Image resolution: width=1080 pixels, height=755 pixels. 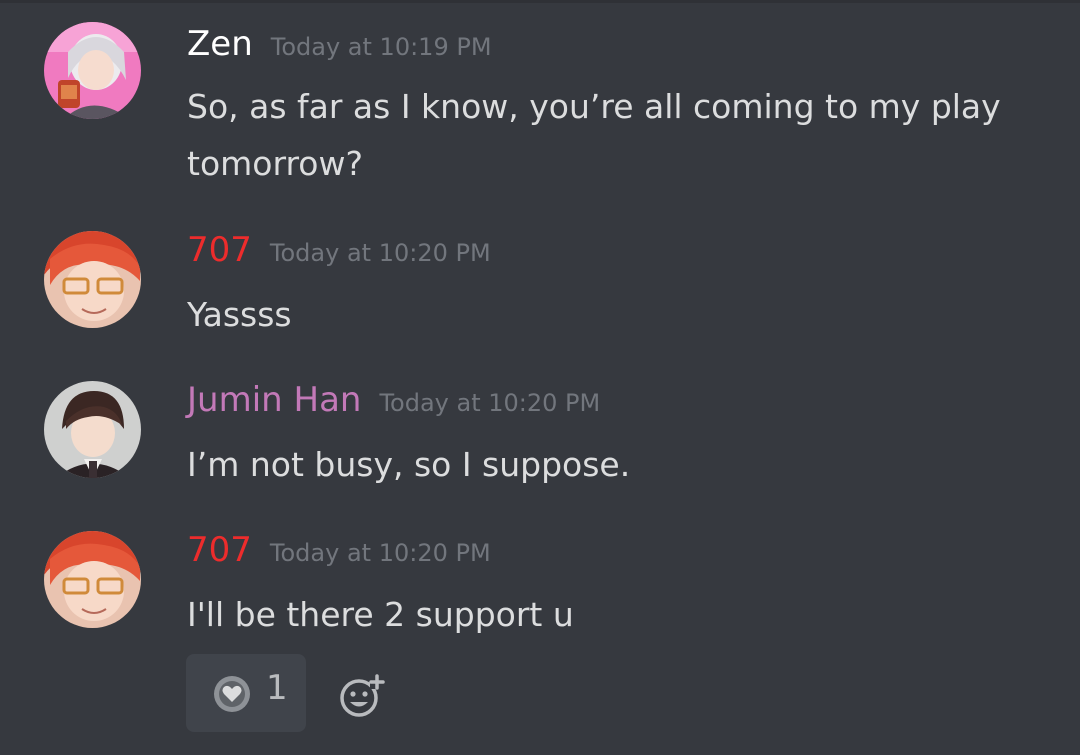 I want to click on author-name: Zen, so click(x=220, y=44).